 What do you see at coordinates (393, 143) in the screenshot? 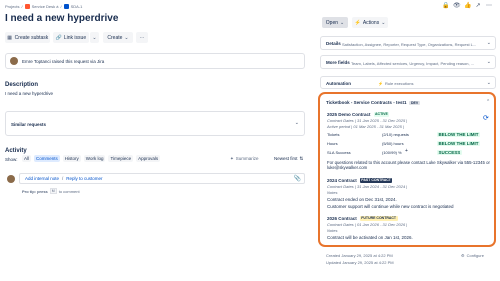
I see `metric-value: (5/50) hours` at bounding box center [393, 143].